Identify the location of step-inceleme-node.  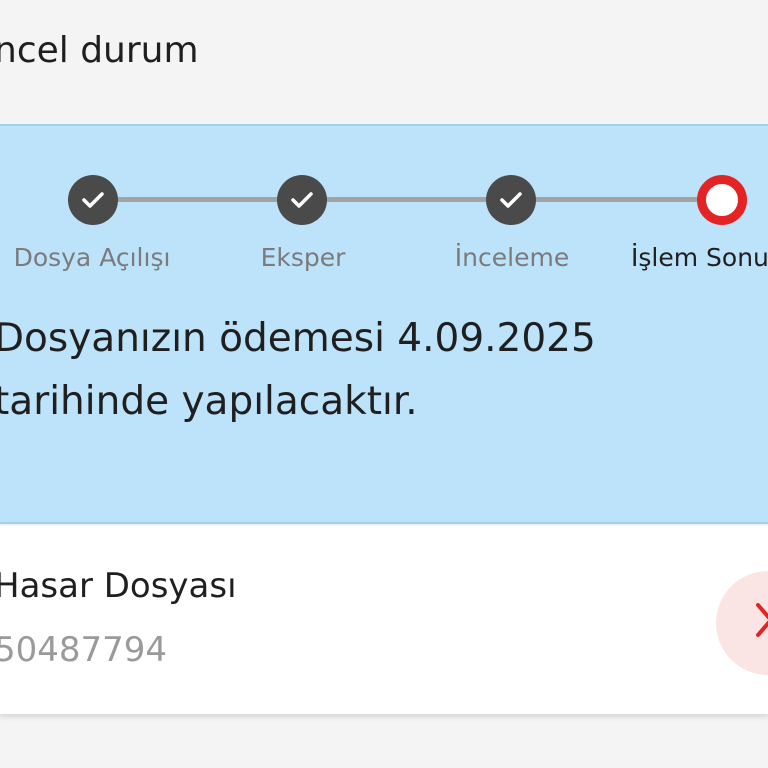
(511, 200).